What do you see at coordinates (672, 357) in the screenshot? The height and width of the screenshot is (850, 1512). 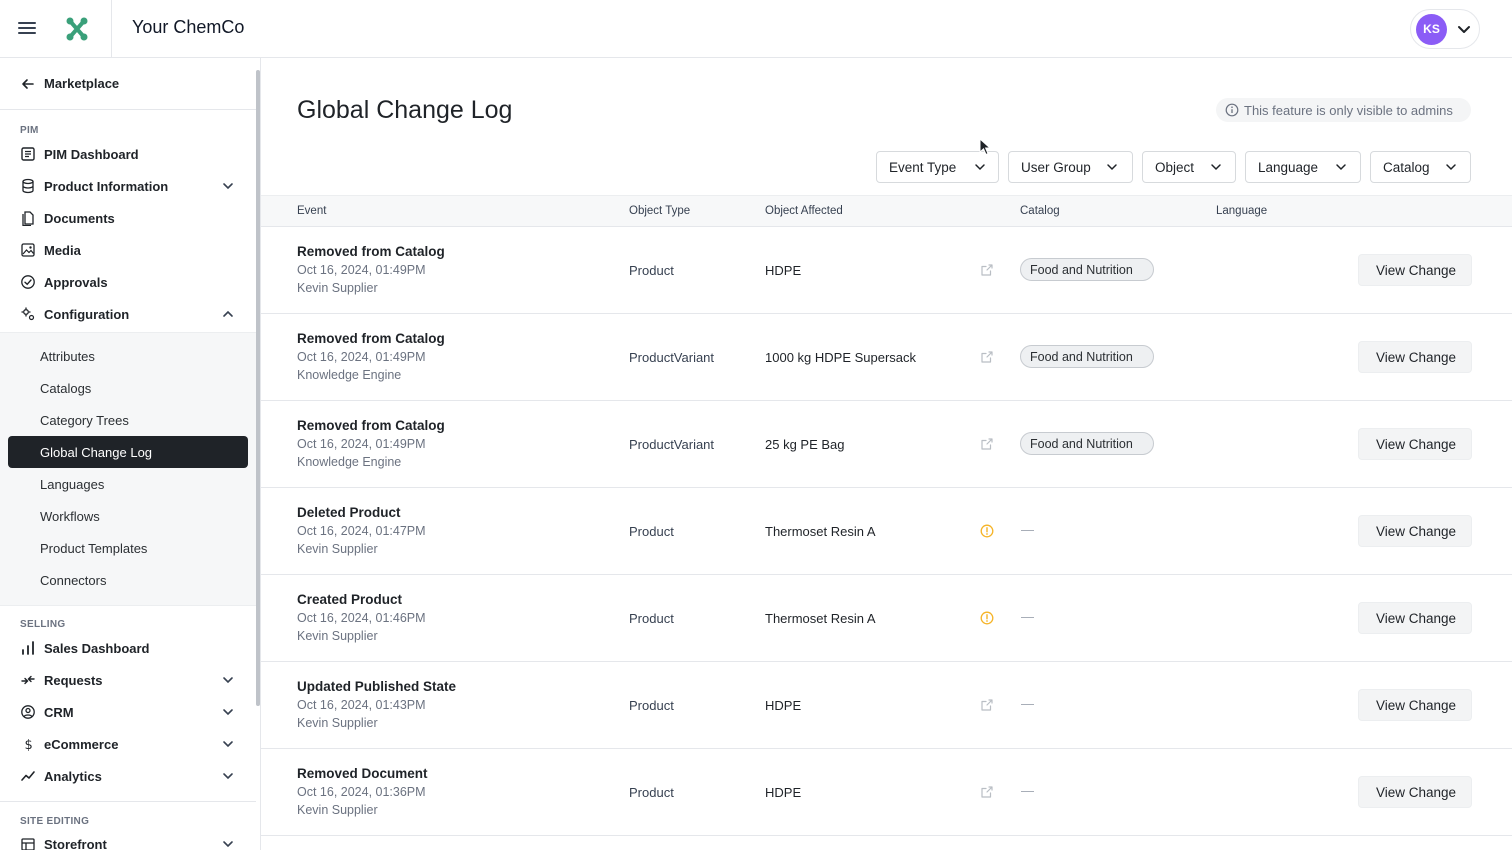 I see `object-type-cell: ProductVariant` at bounding box center [672, 357].